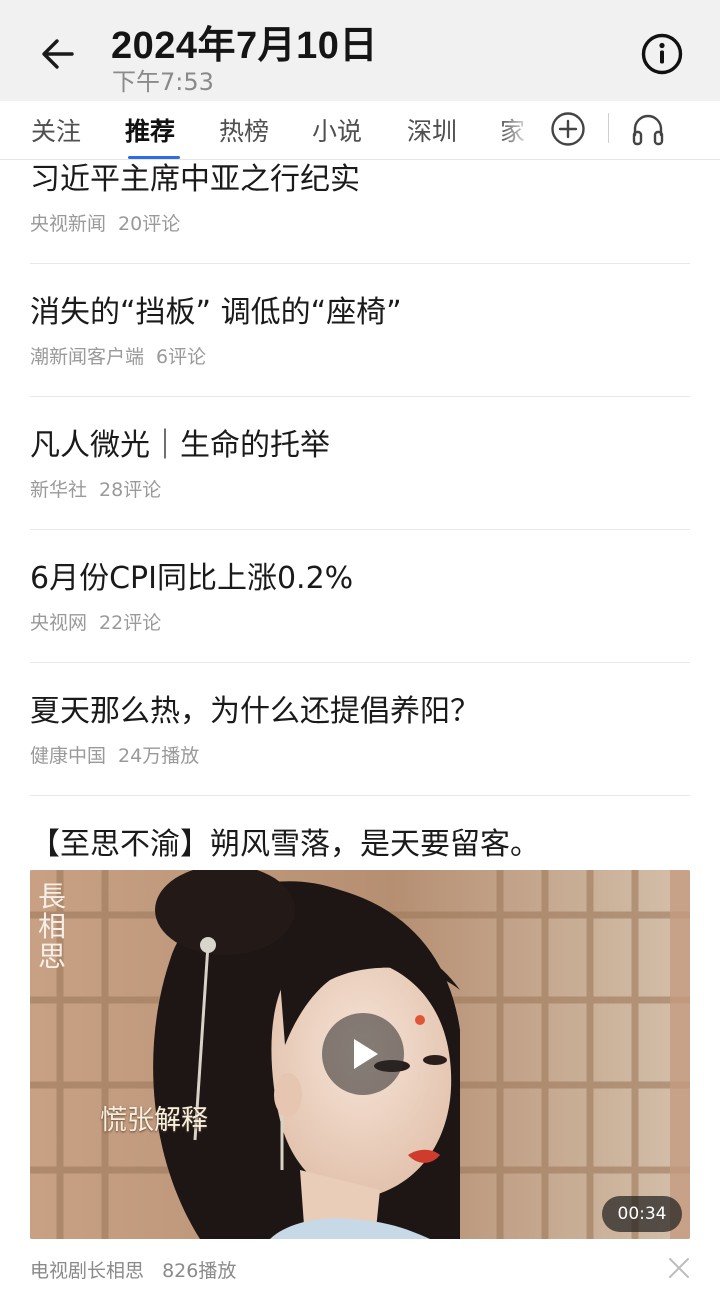 This screenshot has width=720, height=1304. I want to click on listen-button, so click(648, 129).